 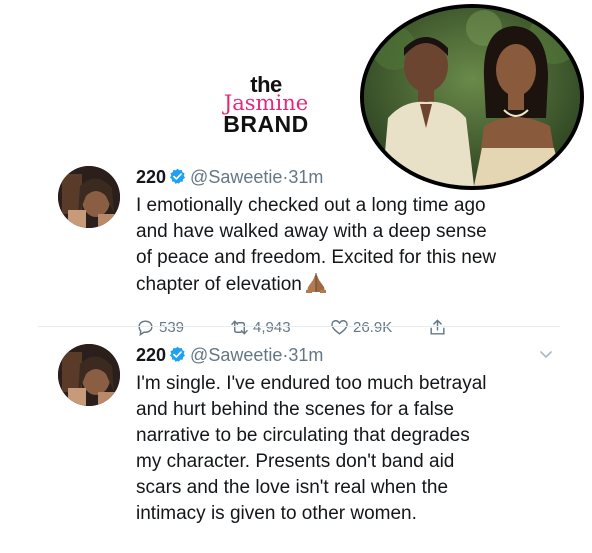 I want to click on couple-photo-image, so click(x=472, y=97).